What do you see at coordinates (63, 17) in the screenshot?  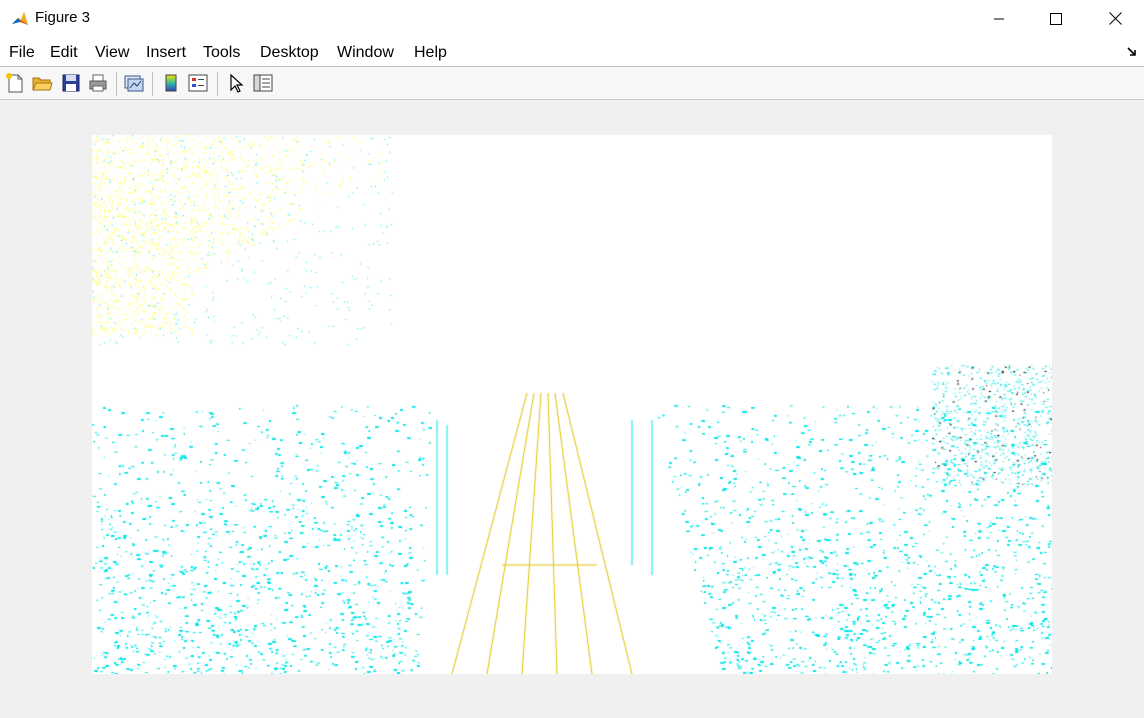 I see `window-title: Figure 3` at bounding box center [63, 17].